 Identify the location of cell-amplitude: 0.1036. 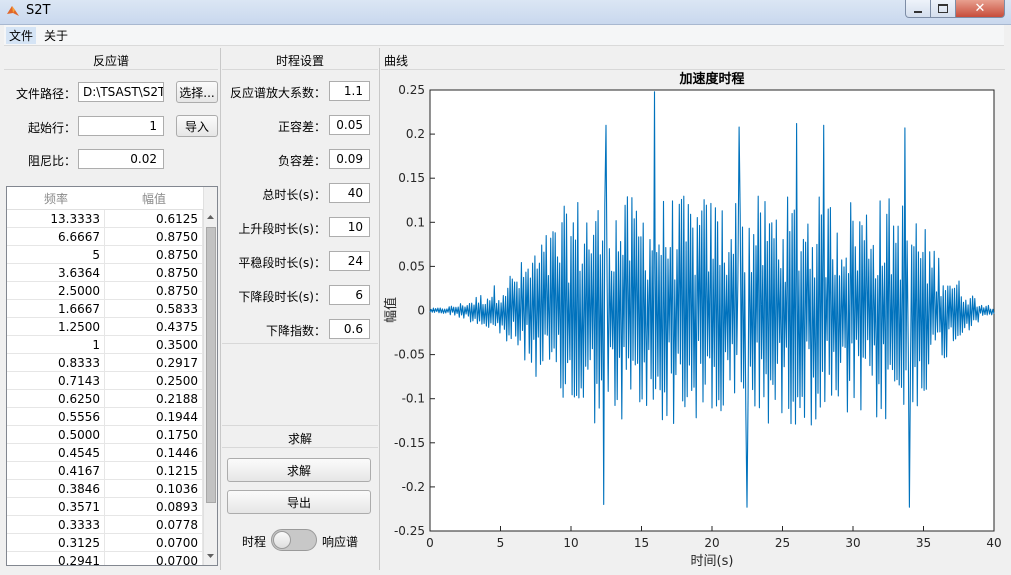
(154, 489).